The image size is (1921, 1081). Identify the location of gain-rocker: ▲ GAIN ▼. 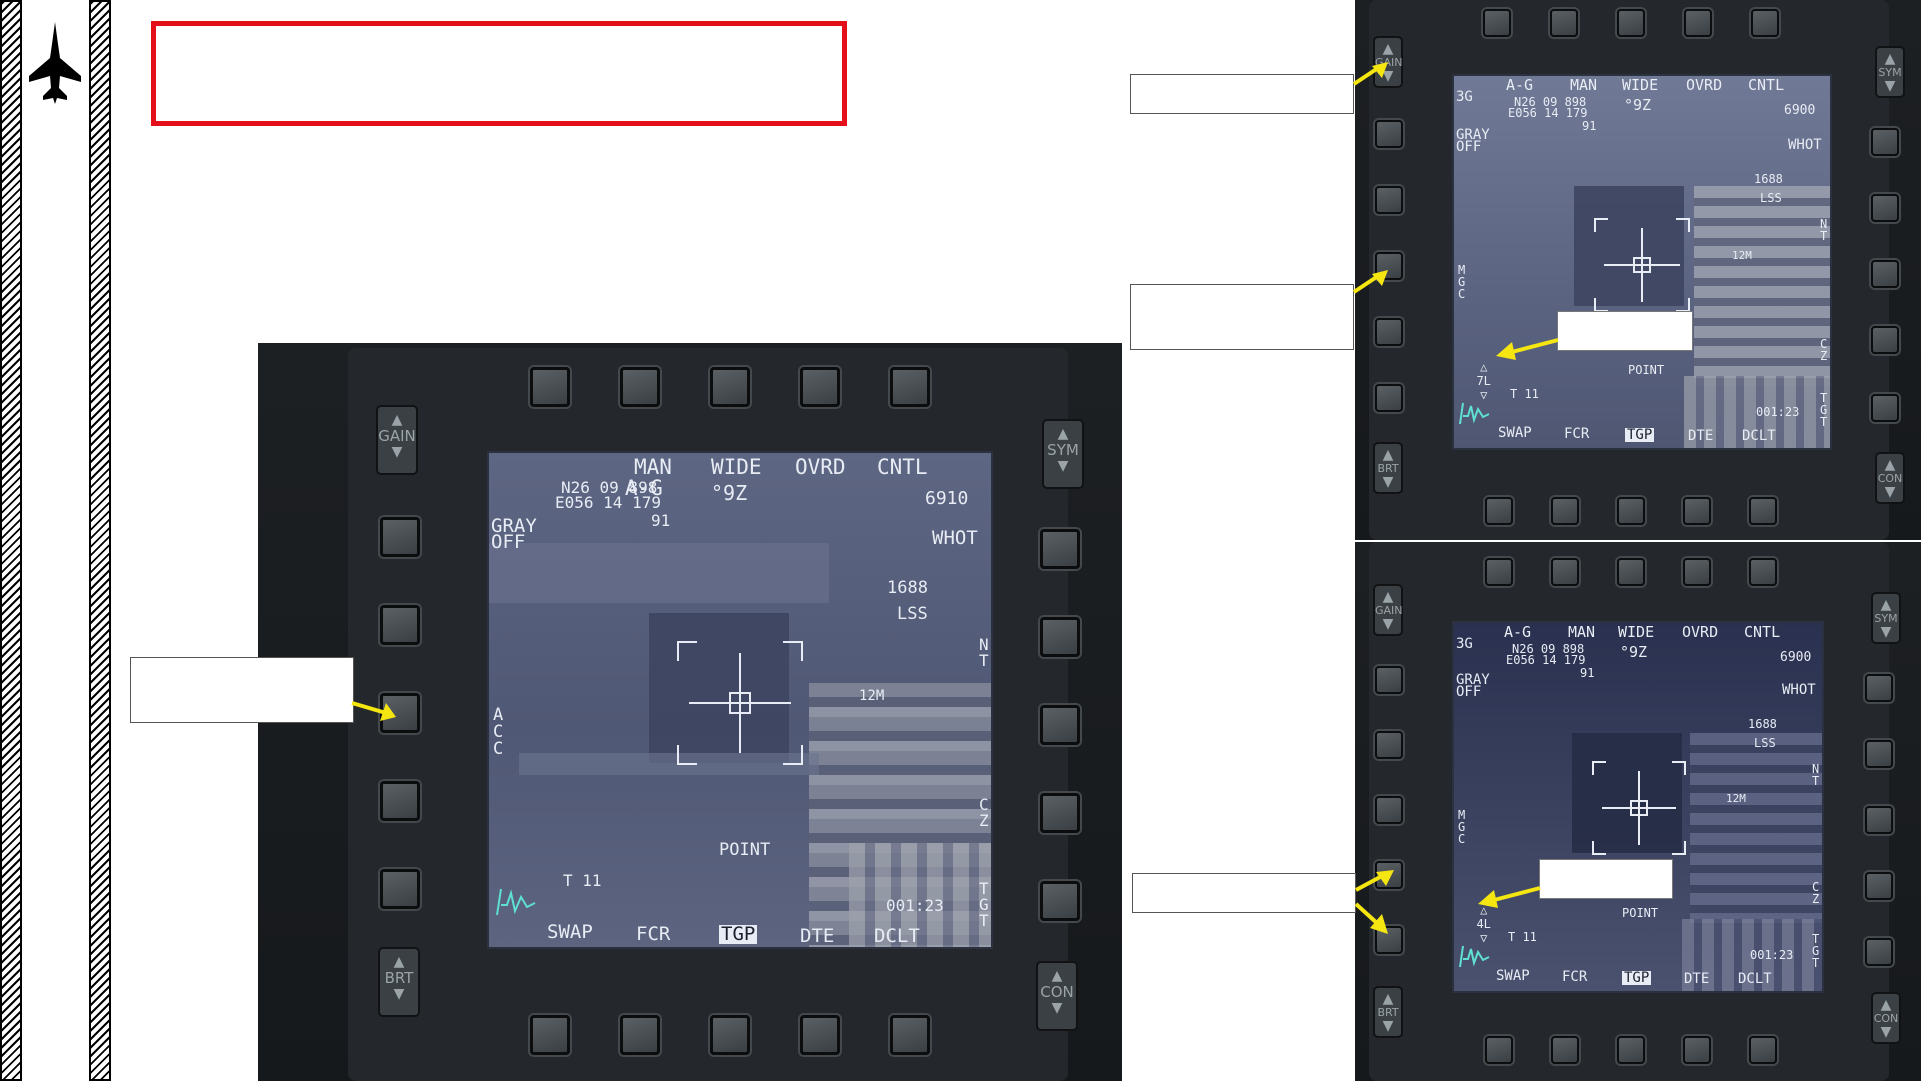
(1388, 610).